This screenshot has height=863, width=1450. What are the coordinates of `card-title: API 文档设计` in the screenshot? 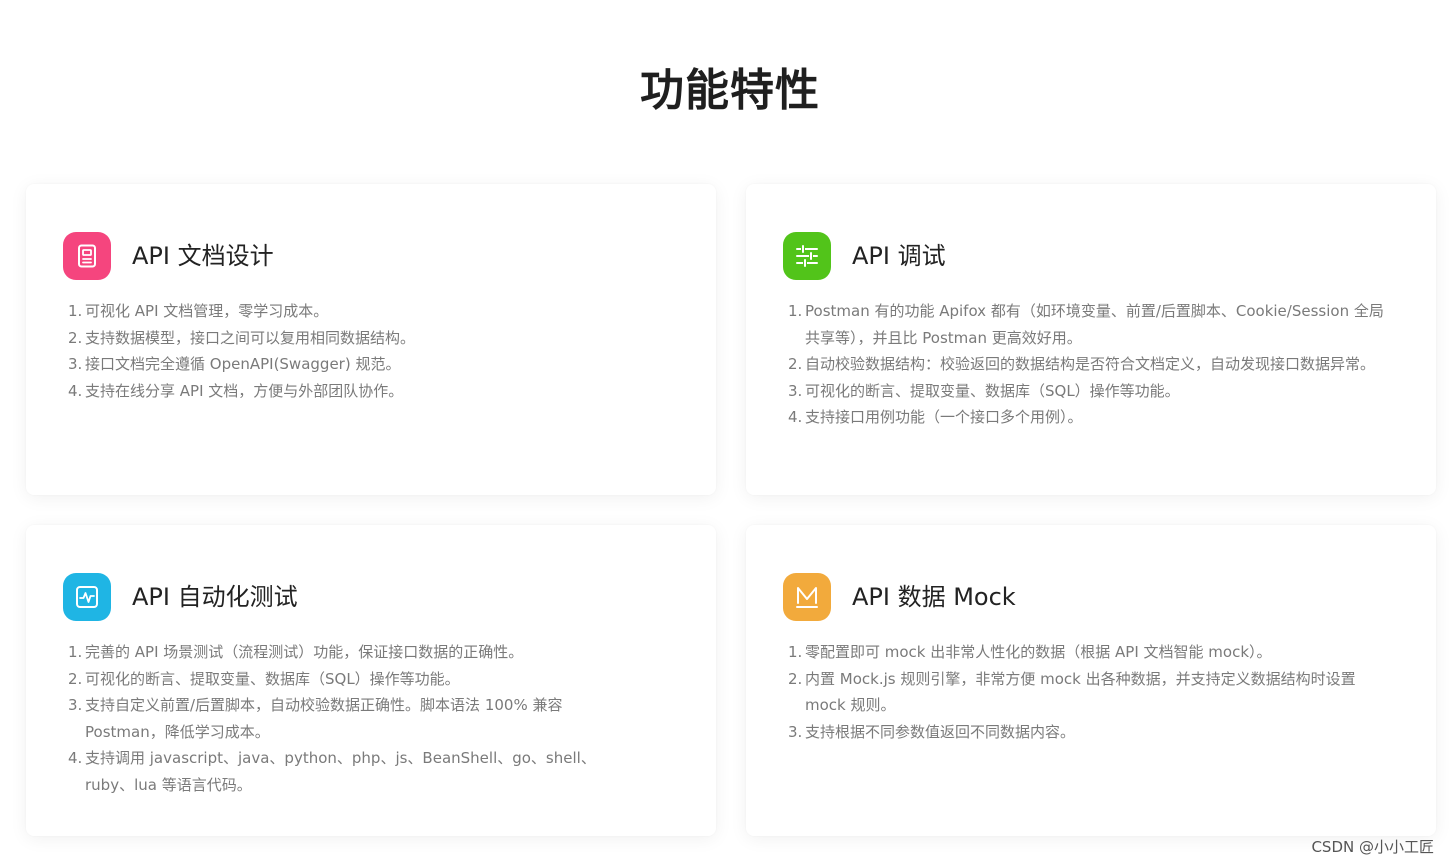 It's located at (203, 256).